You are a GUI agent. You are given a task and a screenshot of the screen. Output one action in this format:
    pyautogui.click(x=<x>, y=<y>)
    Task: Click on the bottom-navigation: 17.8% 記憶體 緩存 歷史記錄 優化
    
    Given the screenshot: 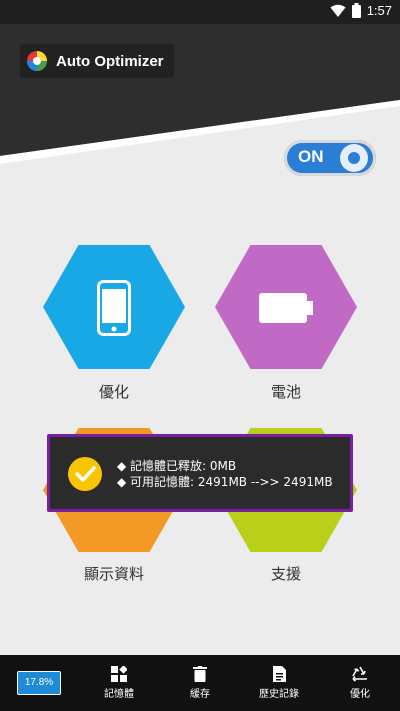 What is the action you would take?
    pyautogui.click(x=200, y=683)
    